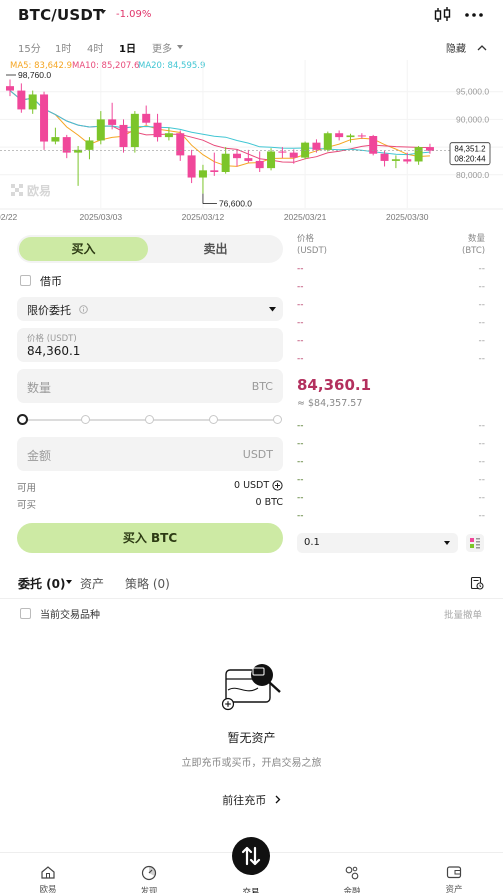  What do you see at coordinates (262, 386) in the screenshot?
I see `quantity-unit: BTC` at bounding box center [262, 386].